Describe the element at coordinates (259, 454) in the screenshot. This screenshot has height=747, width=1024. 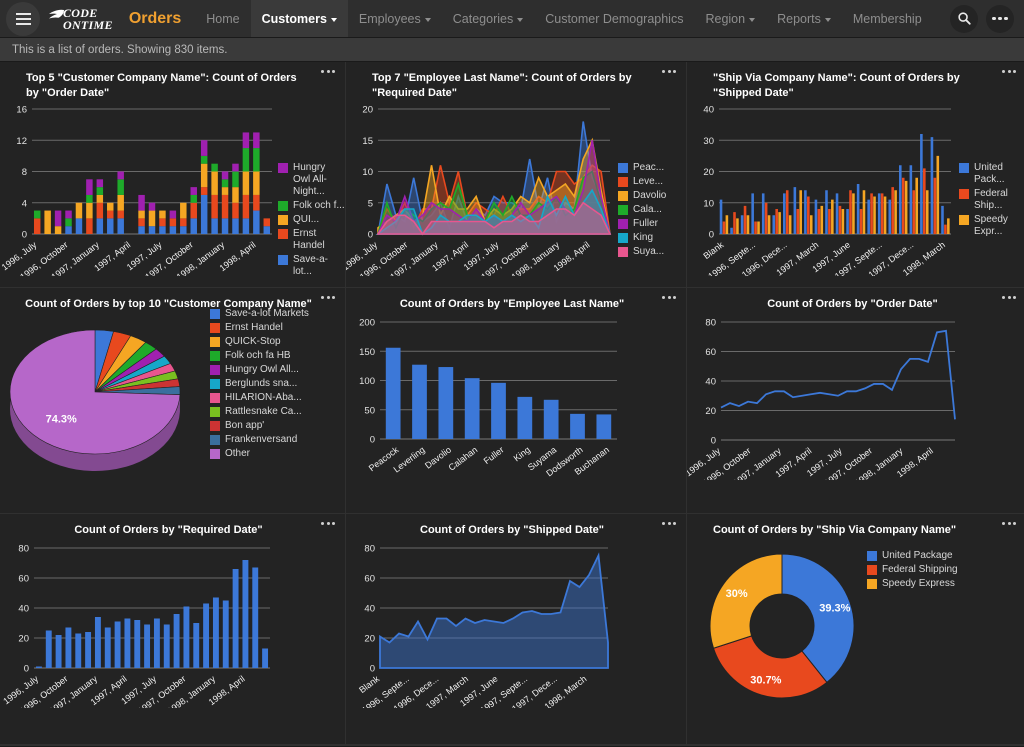
I see `legend-item: Other` at that location.